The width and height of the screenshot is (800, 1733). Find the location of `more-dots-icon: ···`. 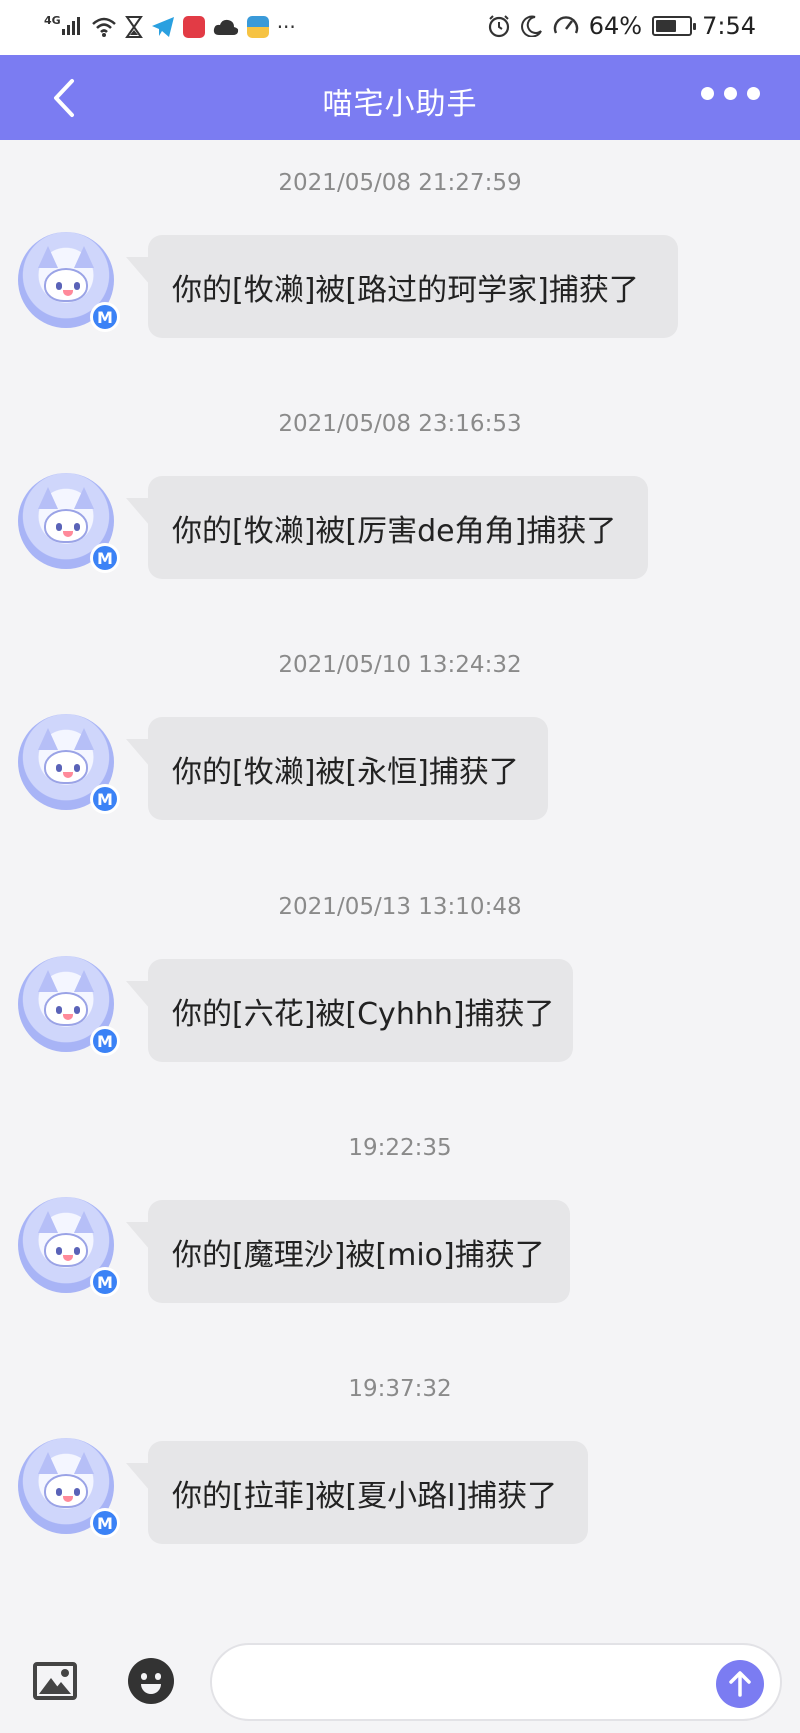

more-dots-icon: ··· is located at coordinates (286, 27).